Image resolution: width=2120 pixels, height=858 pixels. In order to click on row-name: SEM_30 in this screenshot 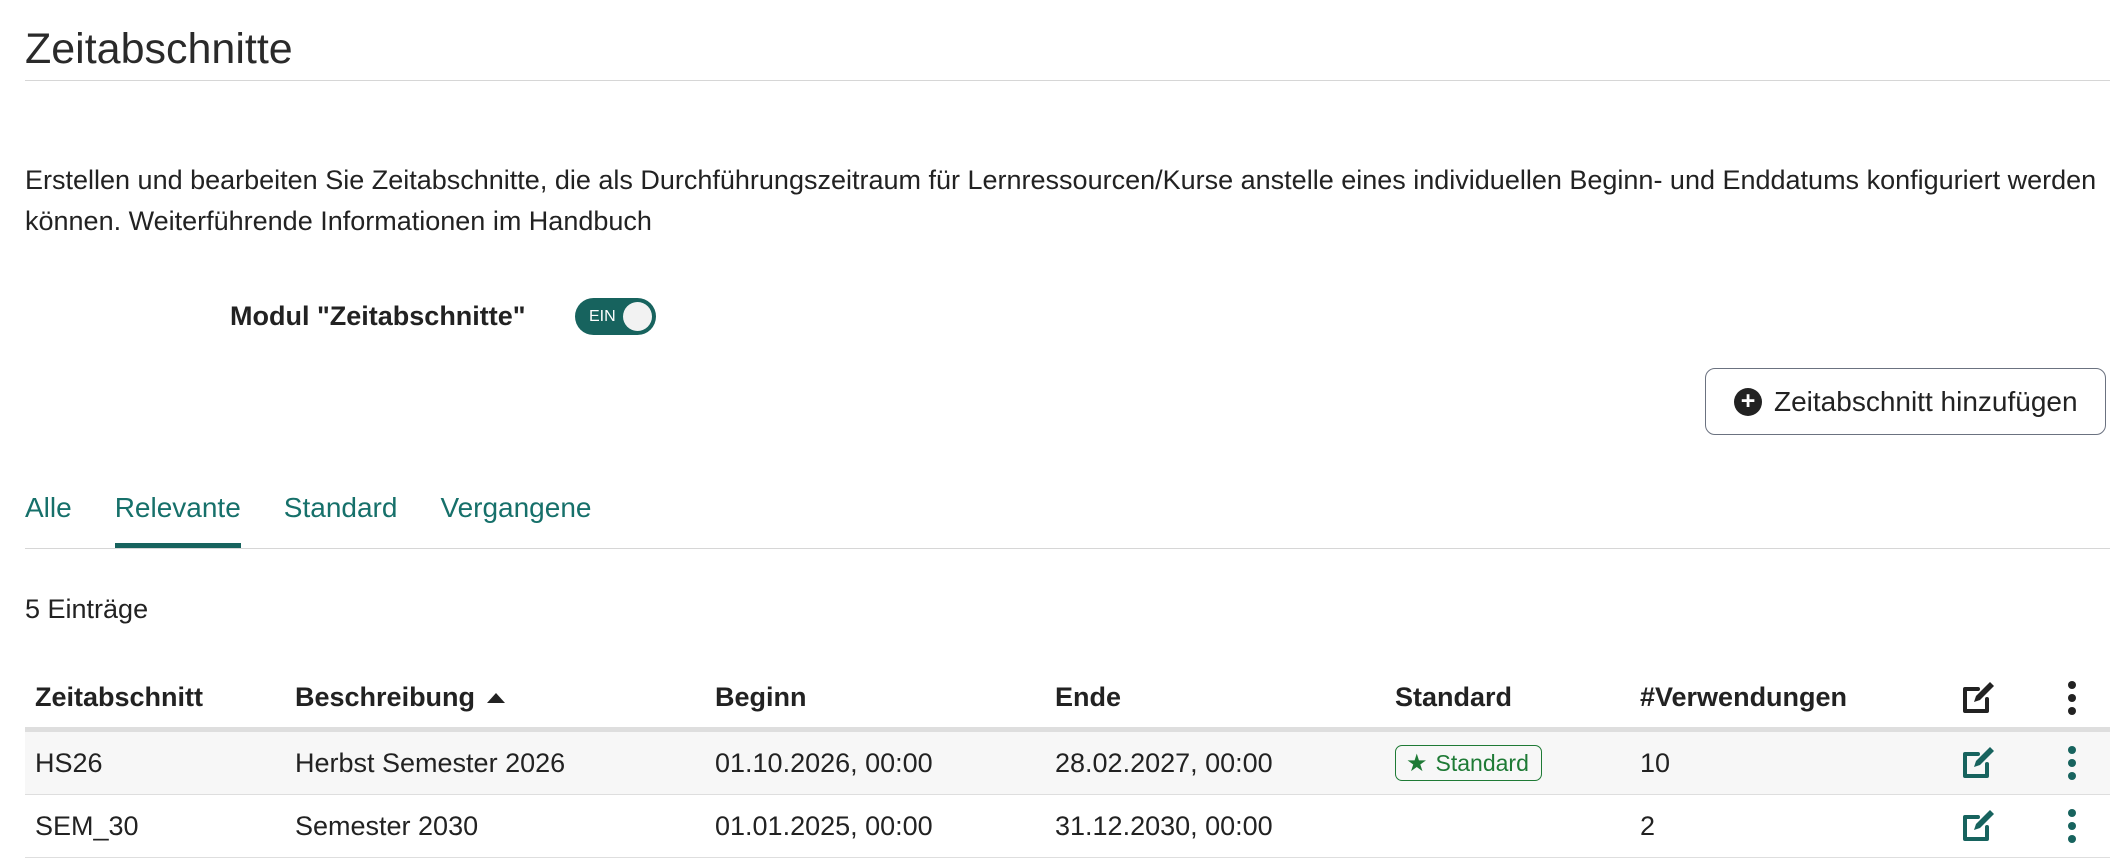, I will do `click(87, 825)`.